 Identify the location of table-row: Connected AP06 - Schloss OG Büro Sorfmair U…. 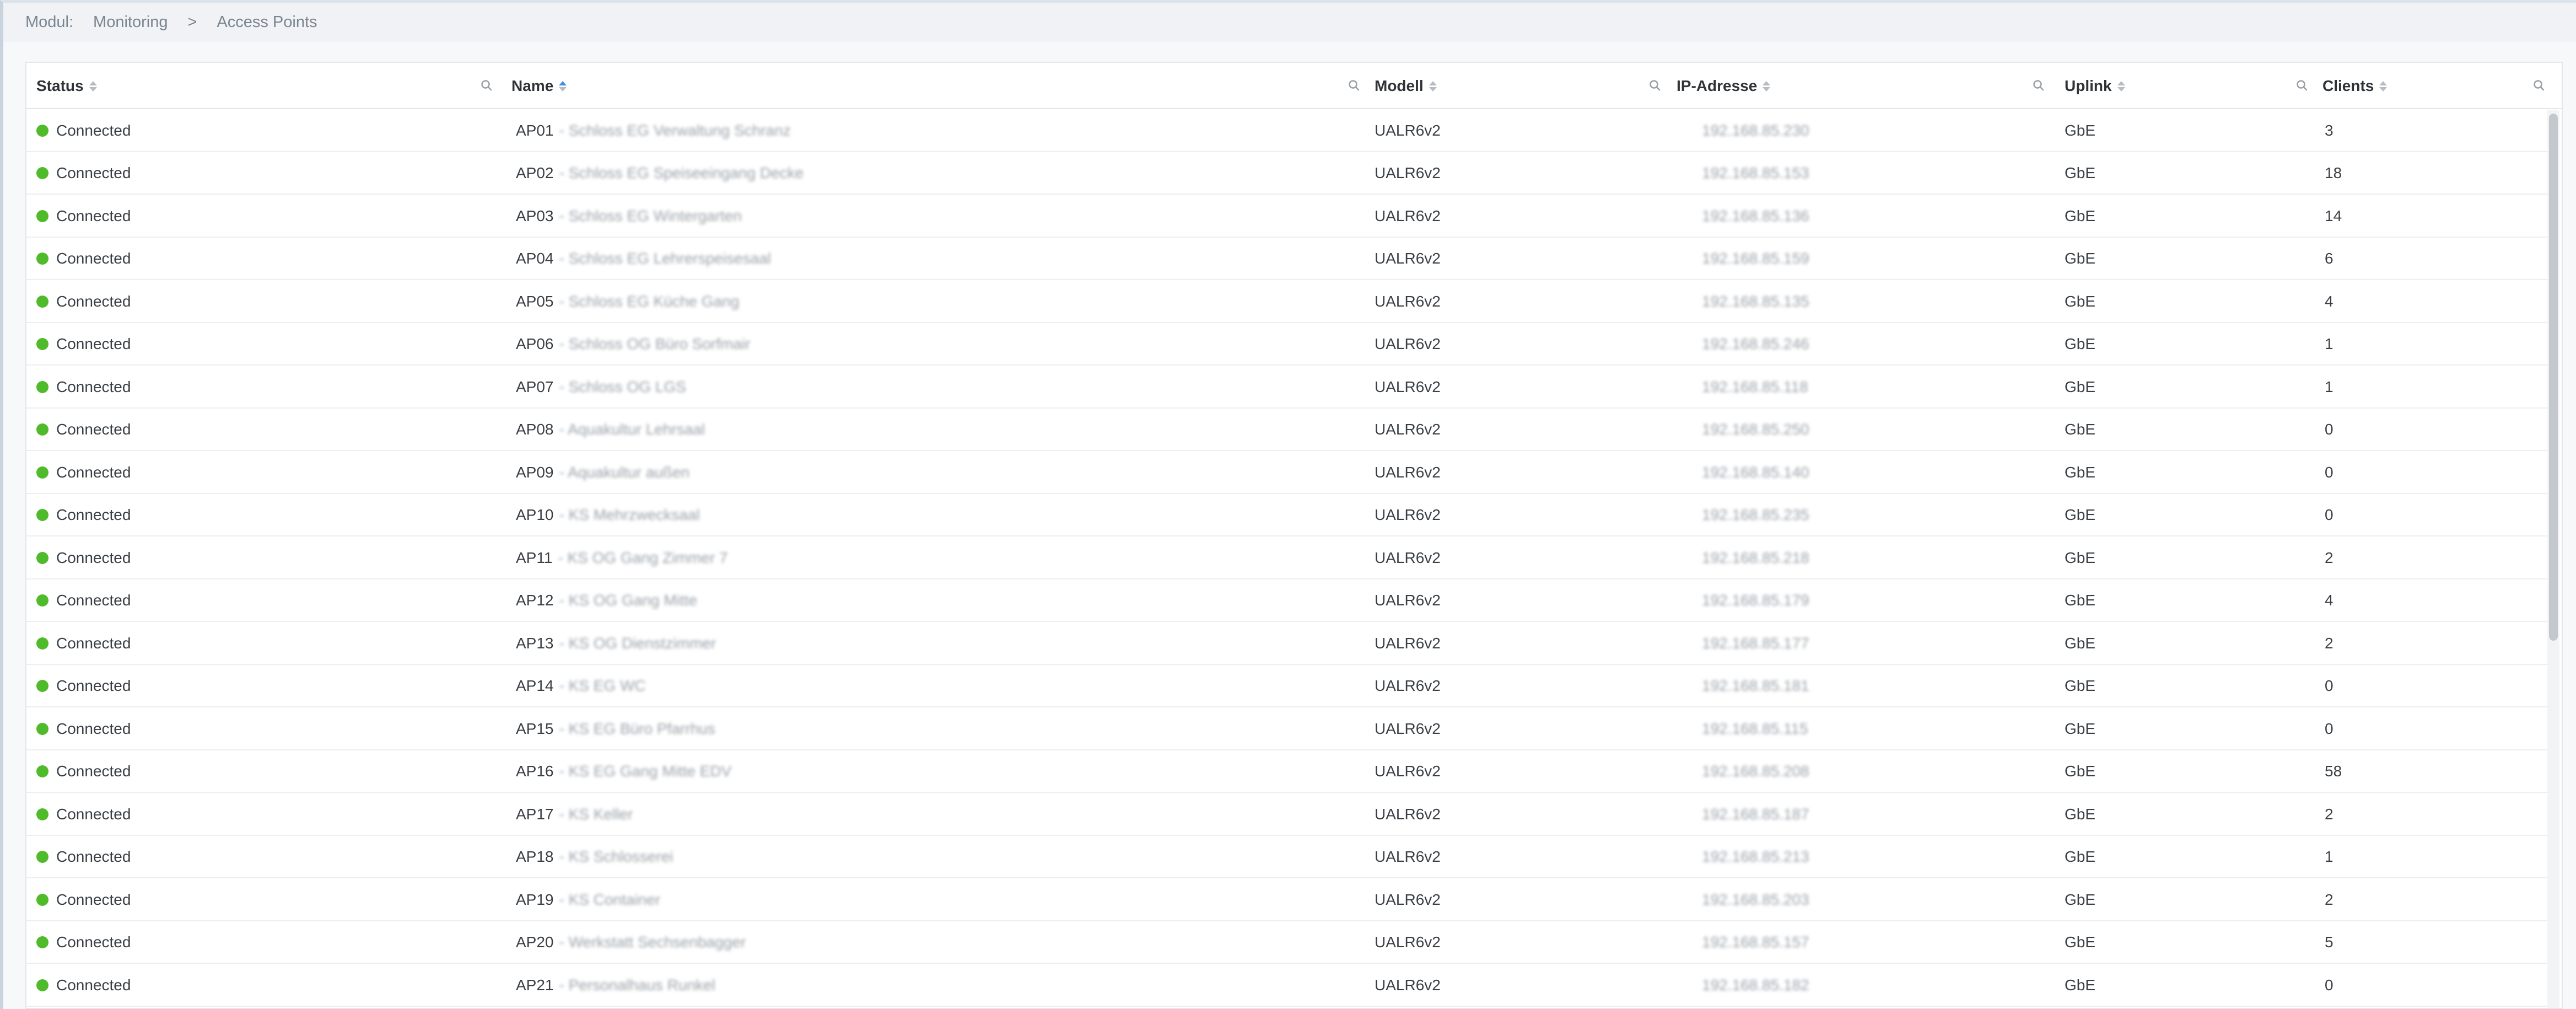
(1288, 345).